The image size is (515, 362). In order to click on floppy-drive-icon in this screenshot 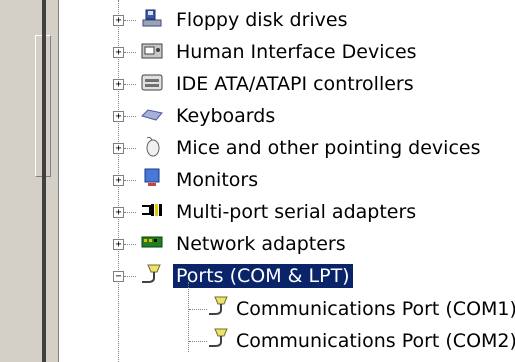, I will do `click(152, 18)`.